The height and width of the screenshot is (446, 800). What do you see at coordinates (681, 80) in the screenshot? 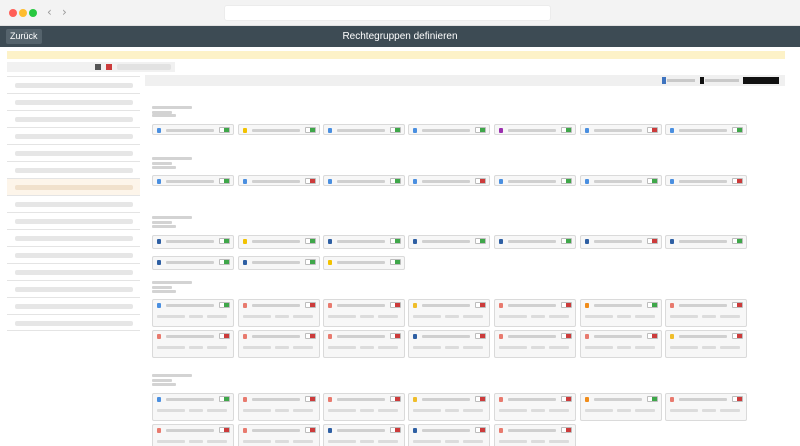
I see `toolbar-option-a` at bounding box center [681, 80].